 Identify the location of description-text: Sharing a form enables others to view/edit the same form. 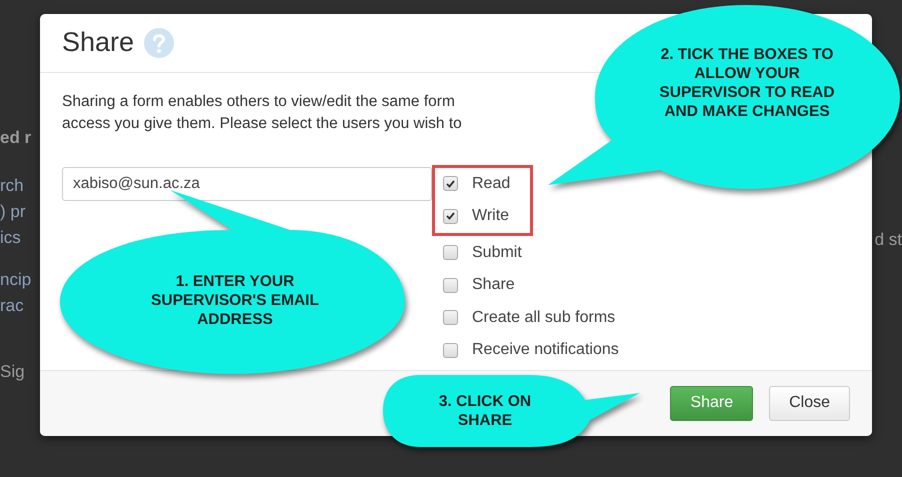
(258, 102).